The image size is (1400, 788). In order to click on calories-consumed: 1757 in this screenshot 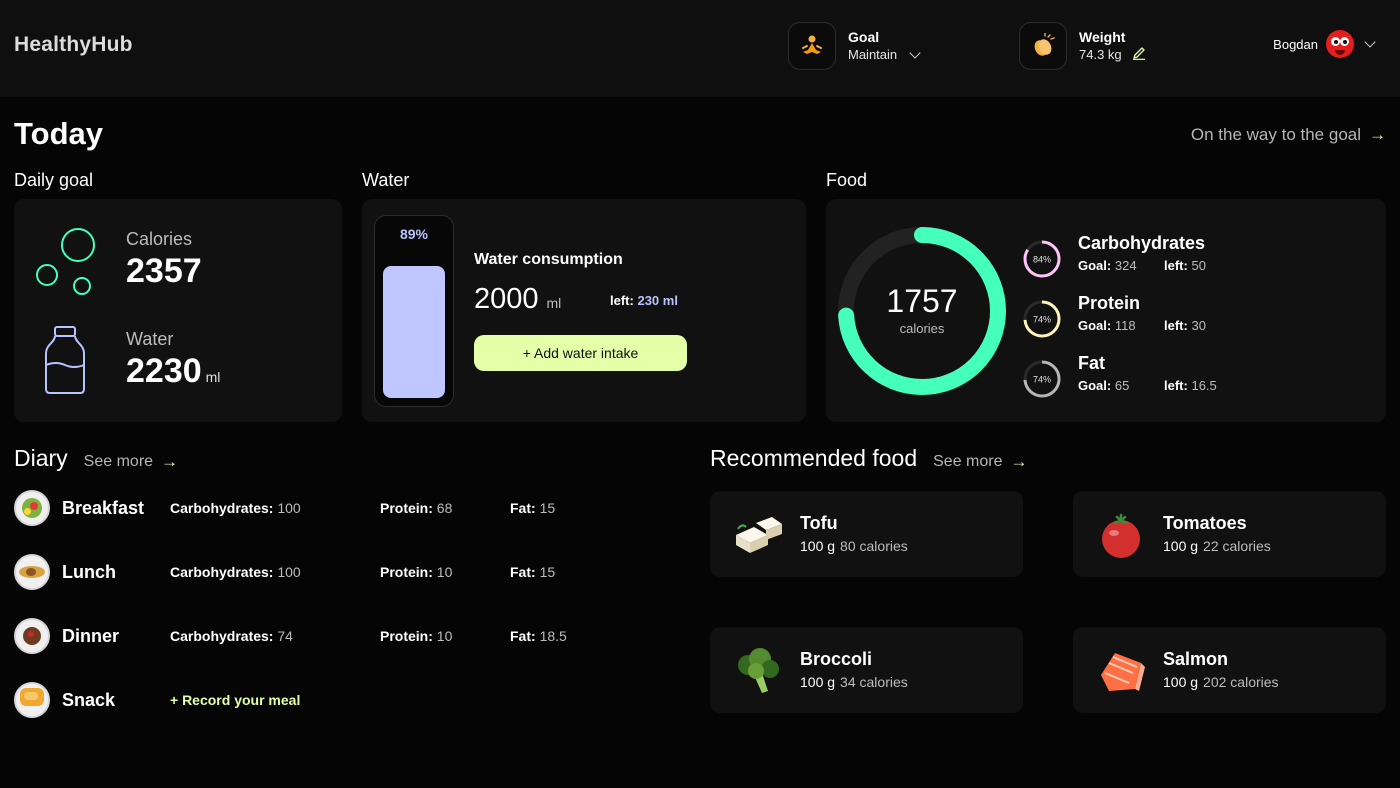, I will do `click(922, 301)`.